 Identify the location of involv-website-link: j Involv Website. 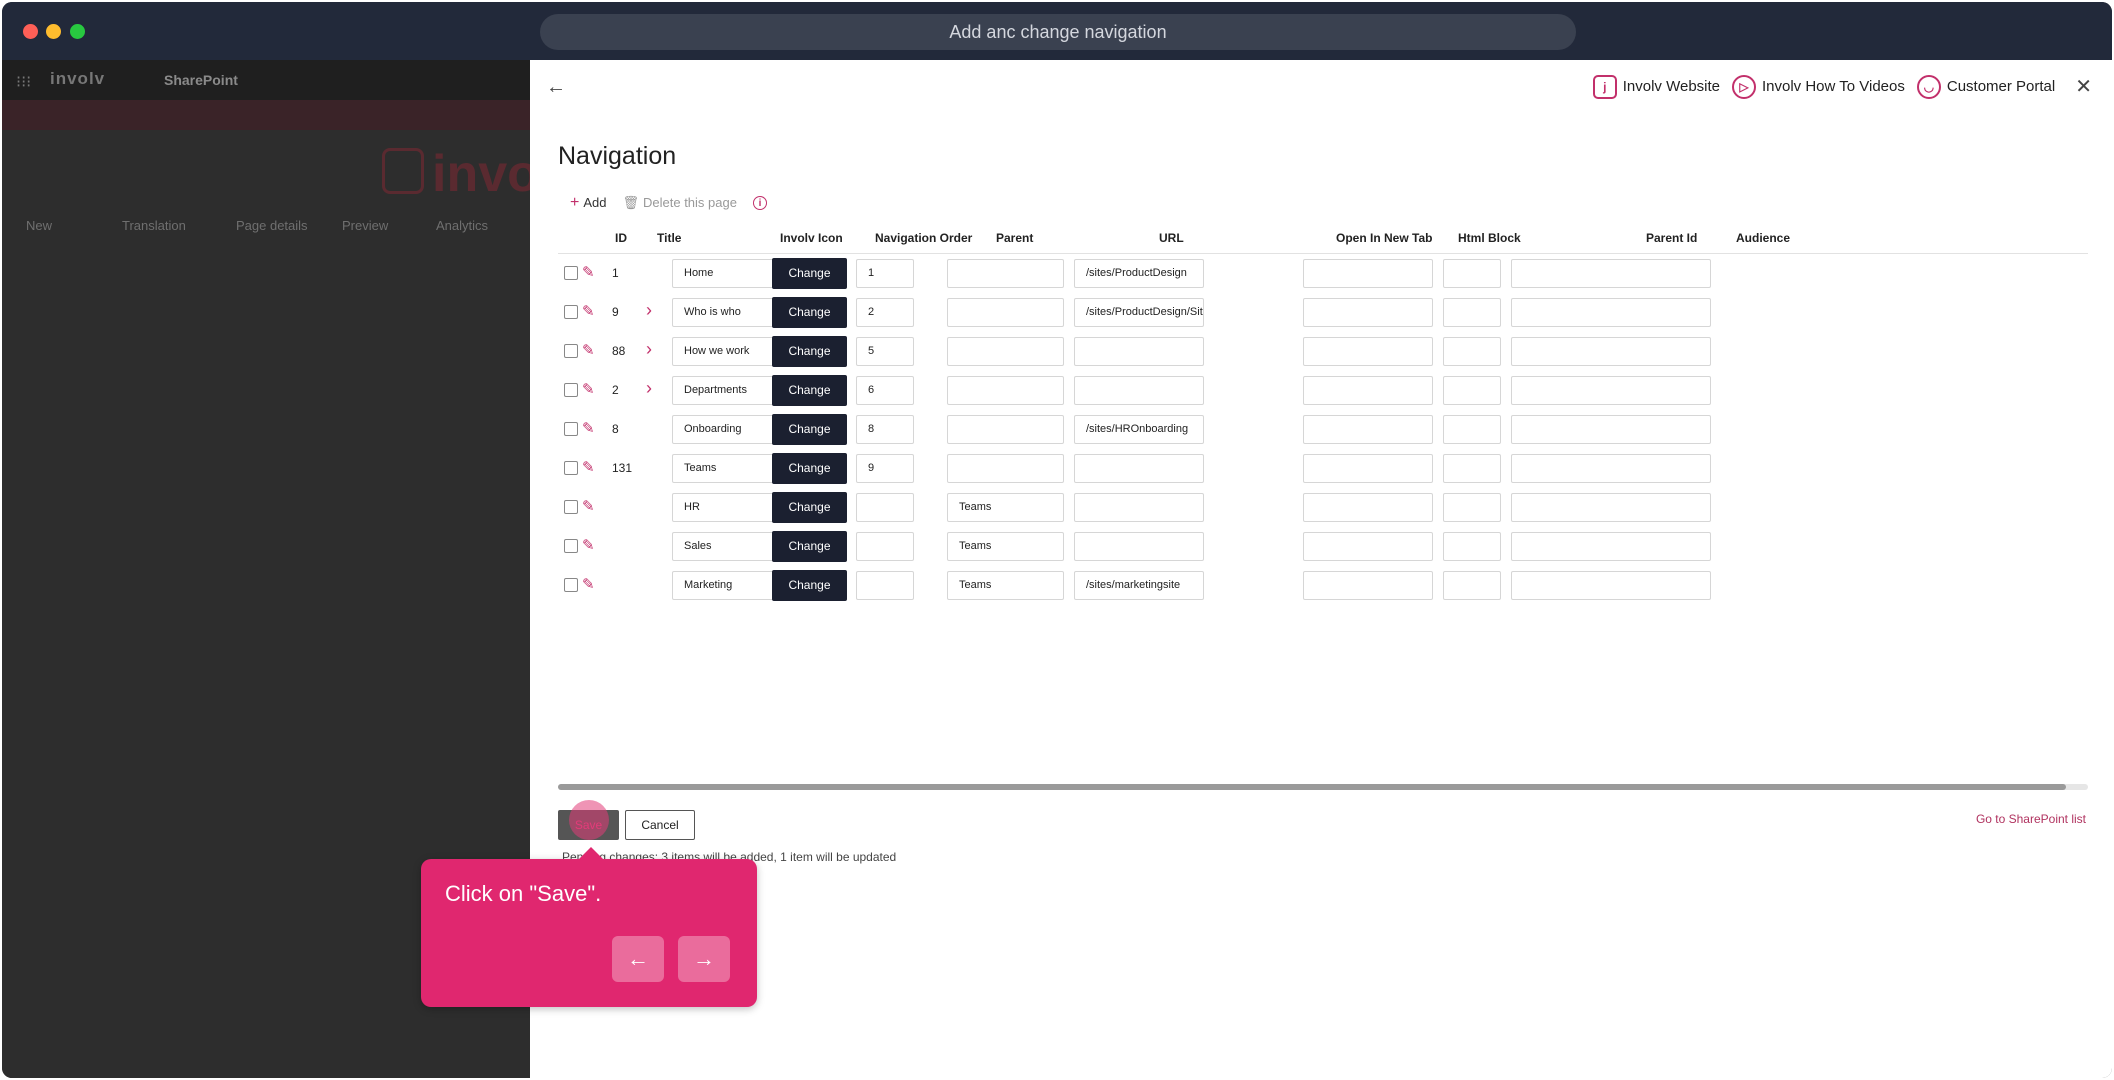
(1656, 86).